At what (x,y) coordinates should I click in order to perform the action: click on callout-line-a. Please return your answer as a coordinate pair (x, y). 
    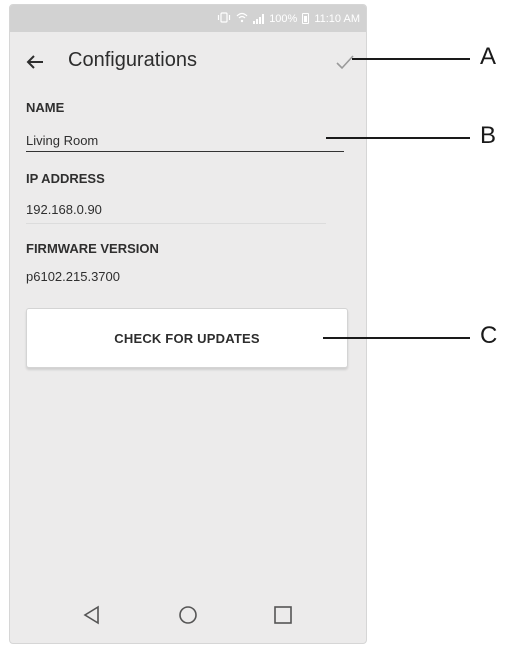
    Looking at the image, I should click on (411, 59).